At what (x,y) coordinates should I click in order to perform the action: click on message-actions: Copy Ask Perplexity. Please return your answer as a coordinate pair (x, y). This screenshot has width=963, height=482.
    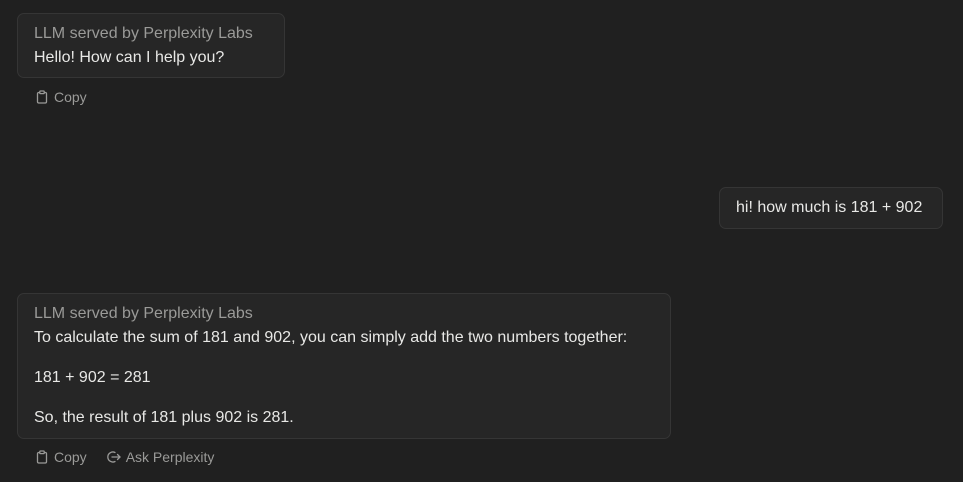
    Looking at the image, I should click on (124, 457).